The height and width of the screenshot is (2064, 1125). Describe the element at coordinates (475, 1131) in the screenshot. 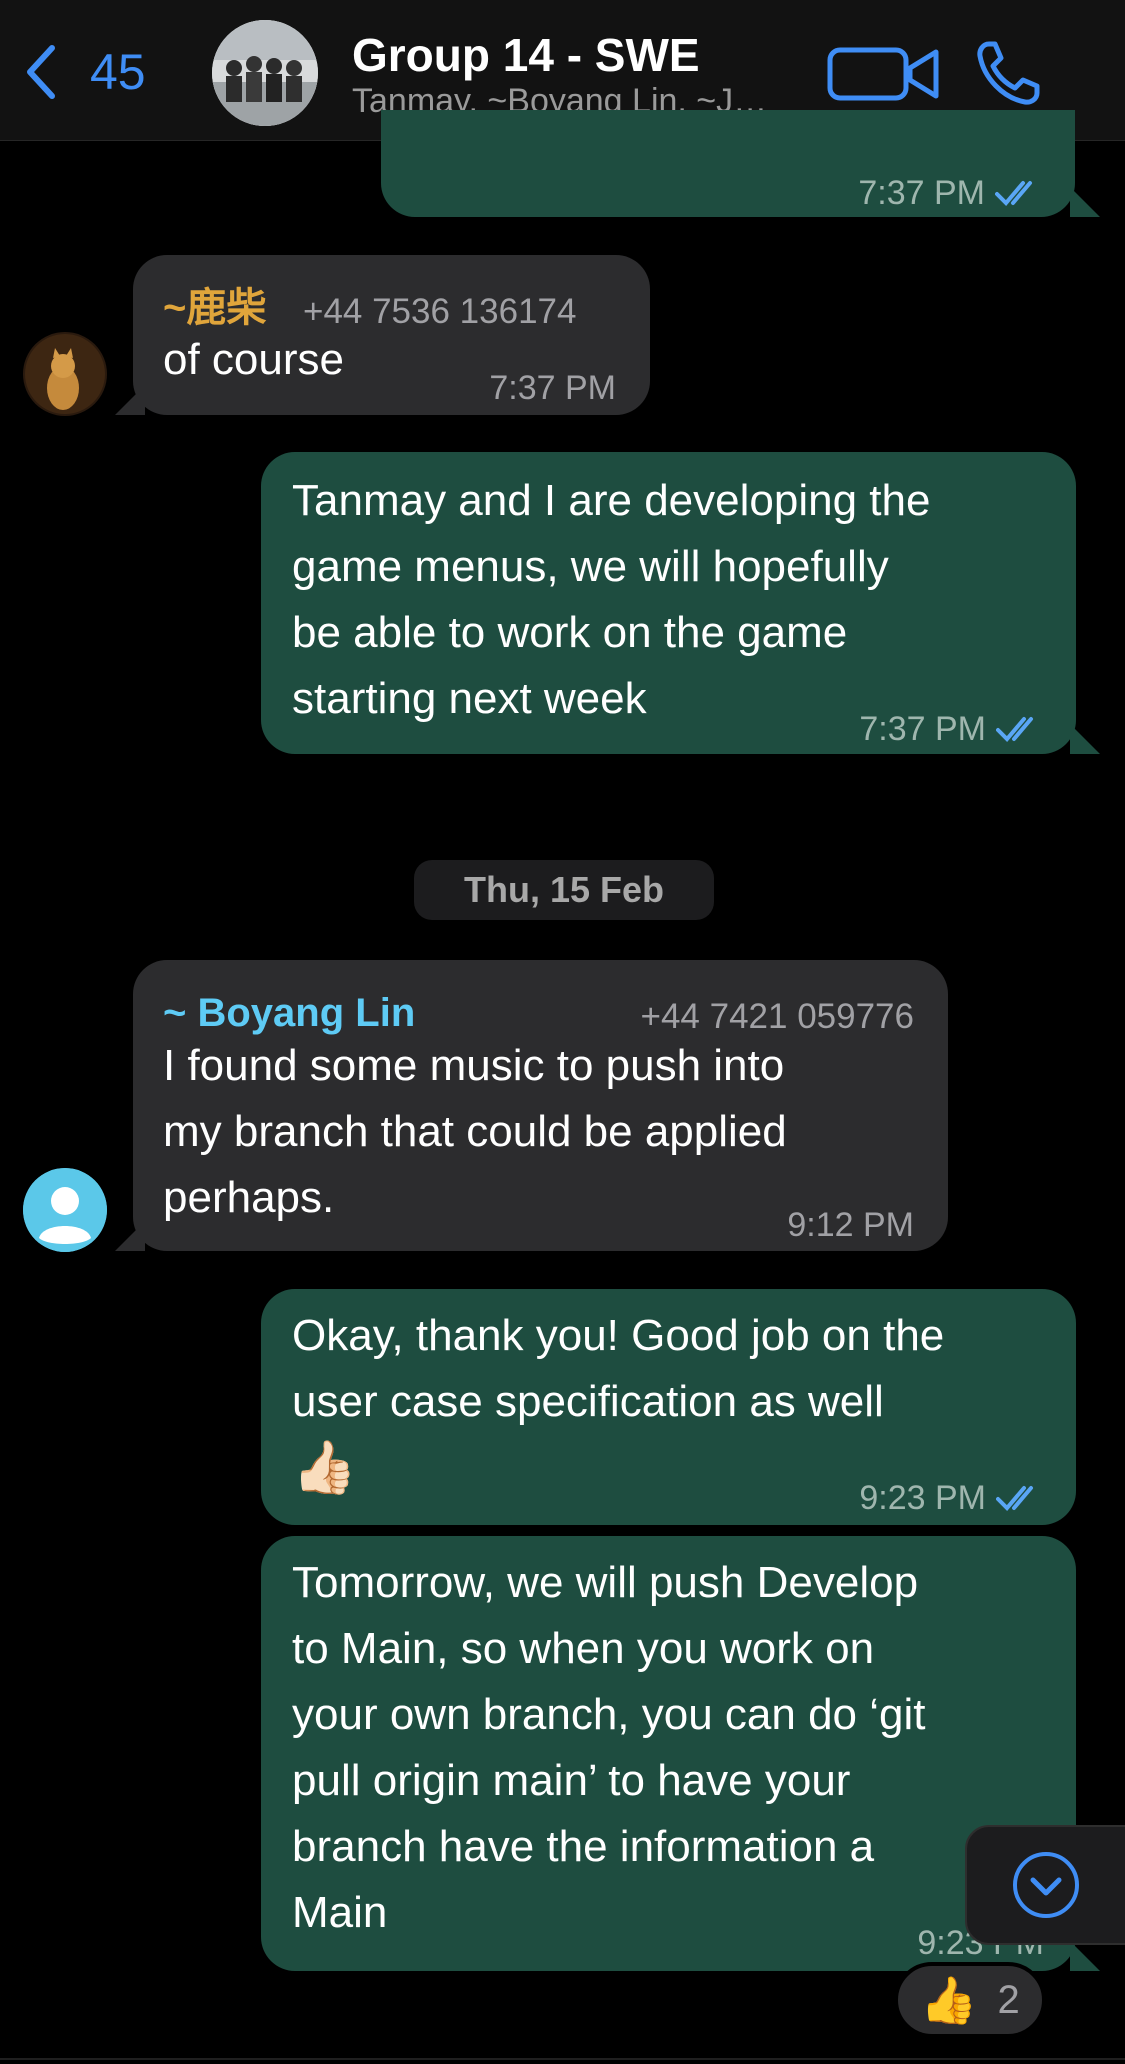

I see `message-line: my branch that could be applied` at that location.